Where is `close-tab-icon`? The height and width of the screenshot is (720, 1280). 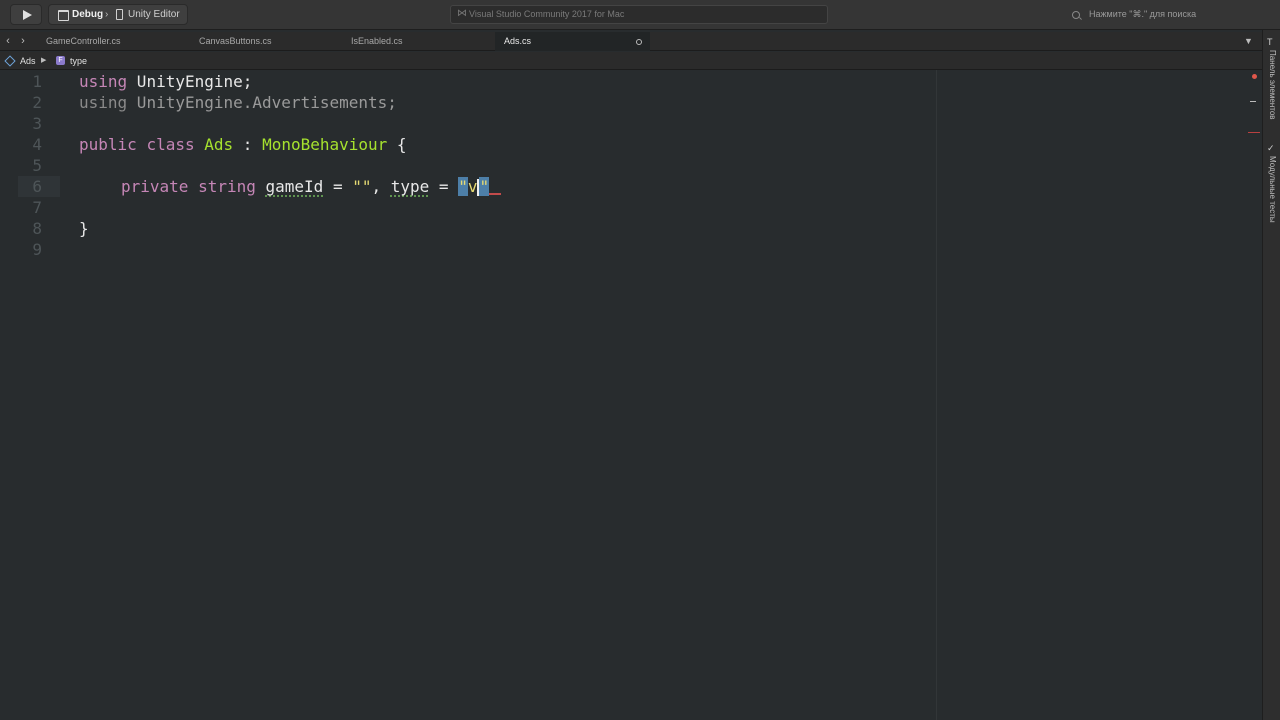 close-tab-icon is located at coordinates (639, 42).